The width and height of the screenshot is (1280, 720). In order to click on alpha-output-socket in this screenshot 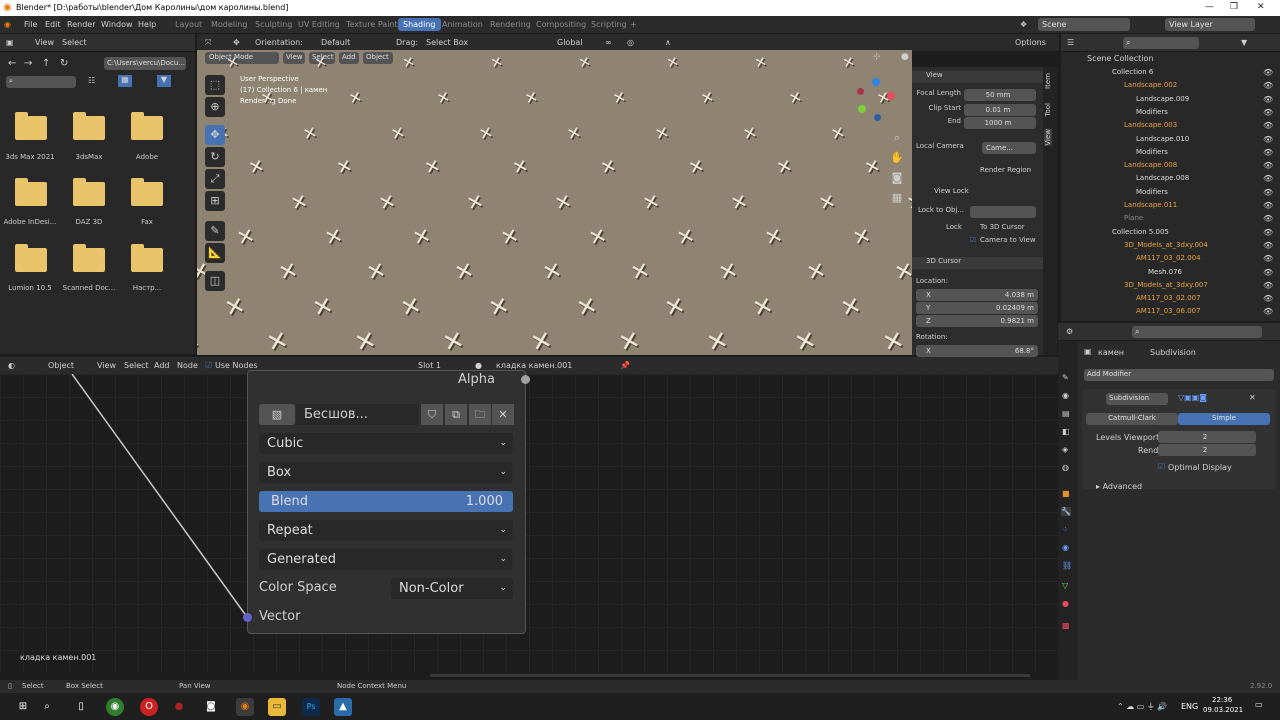, I will do `click(525, 379)`.